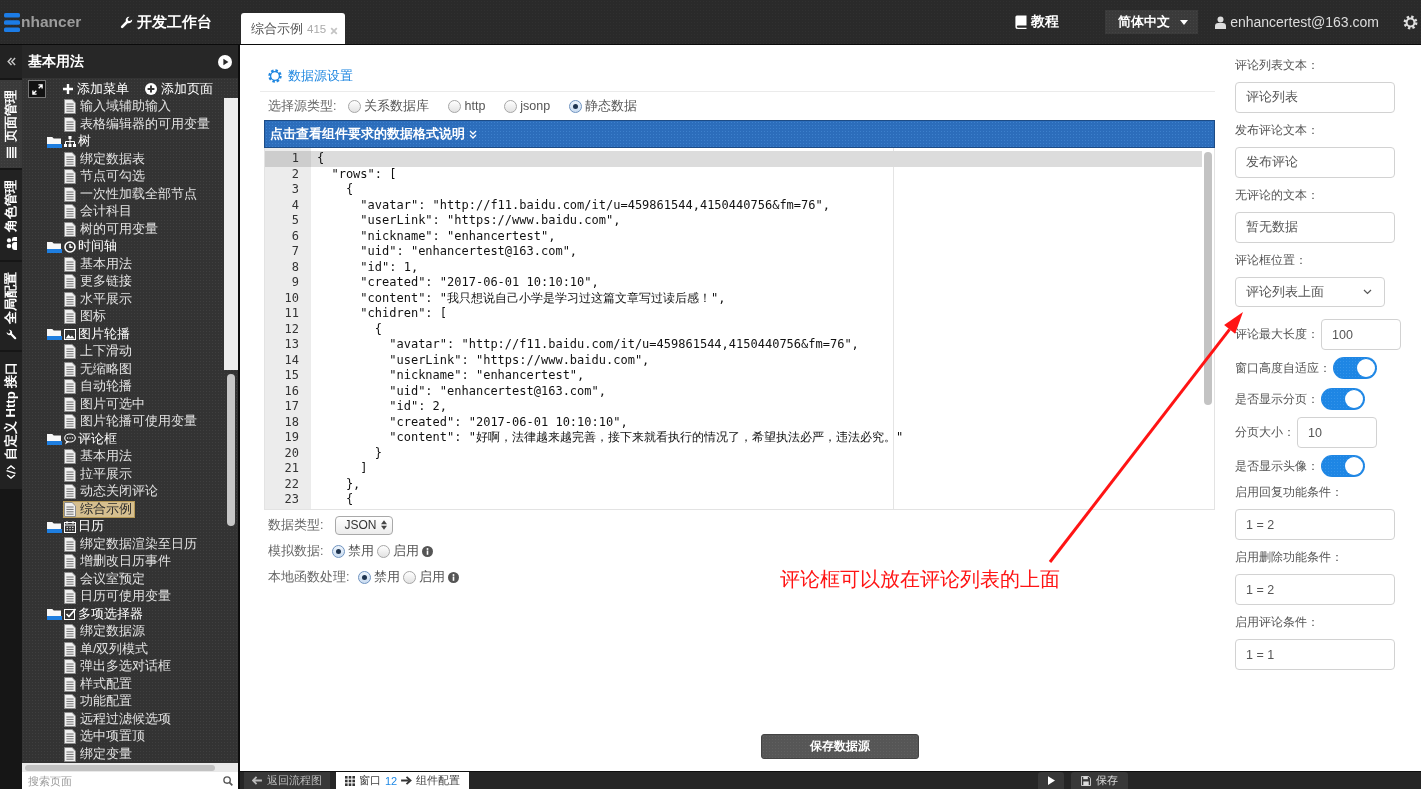 The width and height of the screenshot is (1421, 789). I want to click on tree-item: 功能配置, so click(99, 702).